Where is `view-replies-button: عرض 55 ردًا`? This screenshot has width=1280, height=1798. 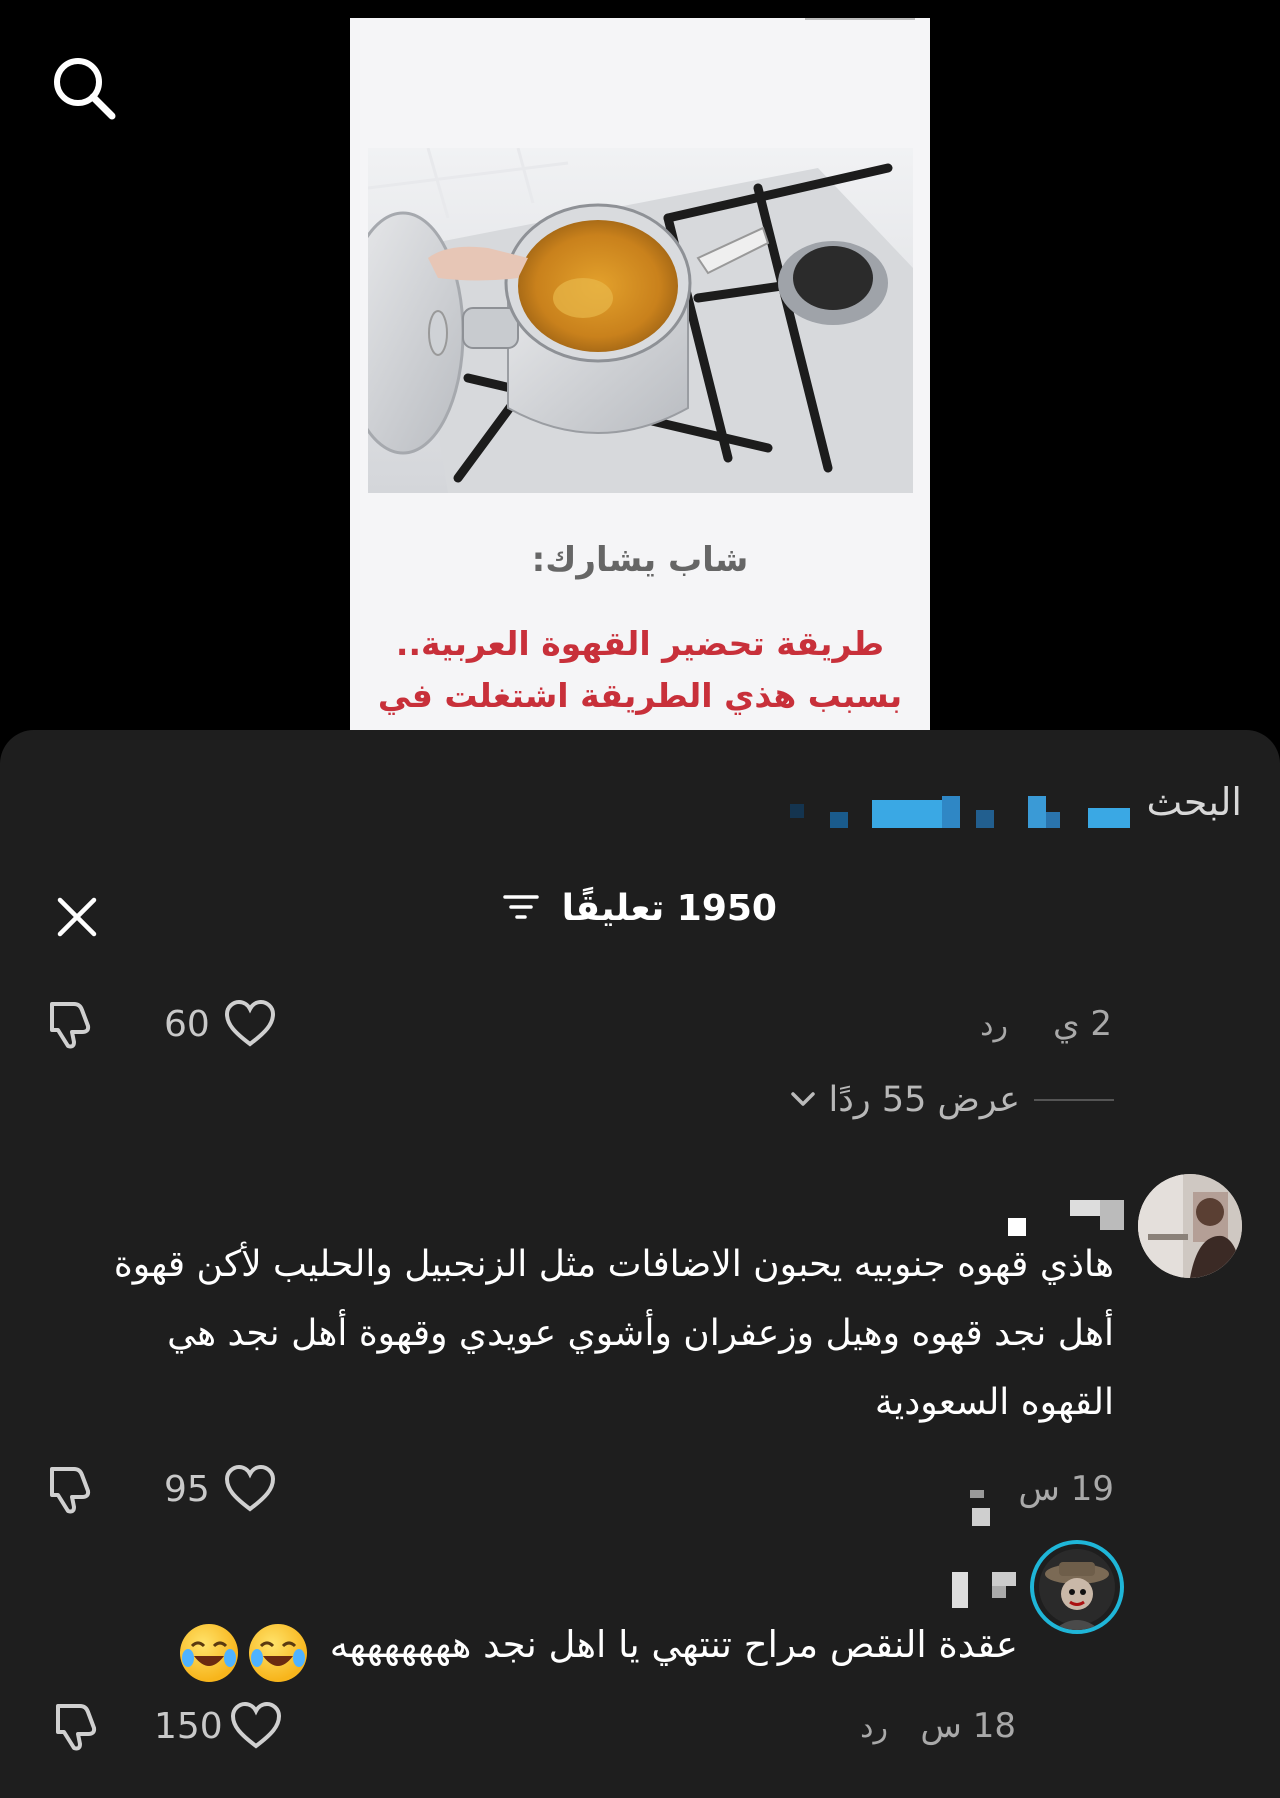 view-replies-button: عرض 55 ردًا is located at coordinates (905, 1102).